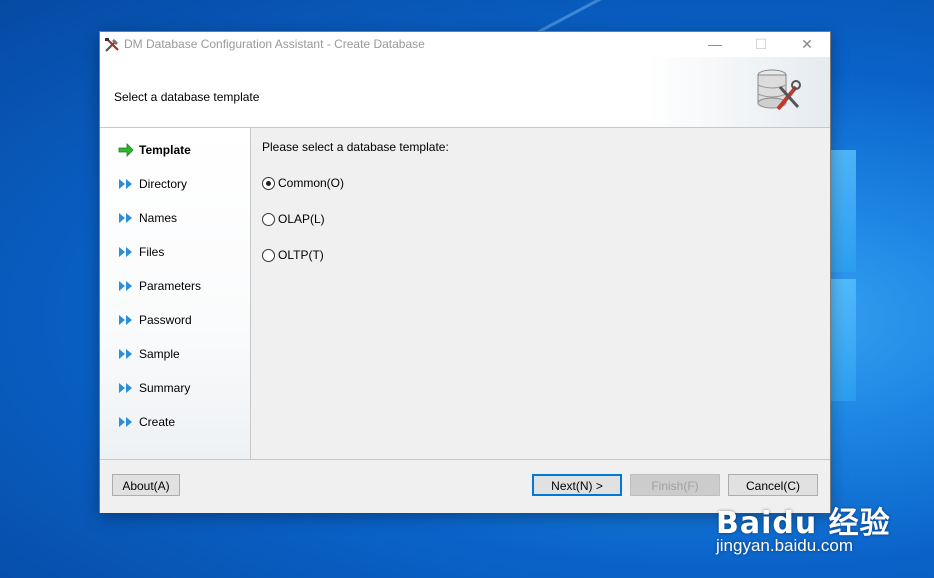  I want to click on wizard-step-label: Summary, so click(165, 388).